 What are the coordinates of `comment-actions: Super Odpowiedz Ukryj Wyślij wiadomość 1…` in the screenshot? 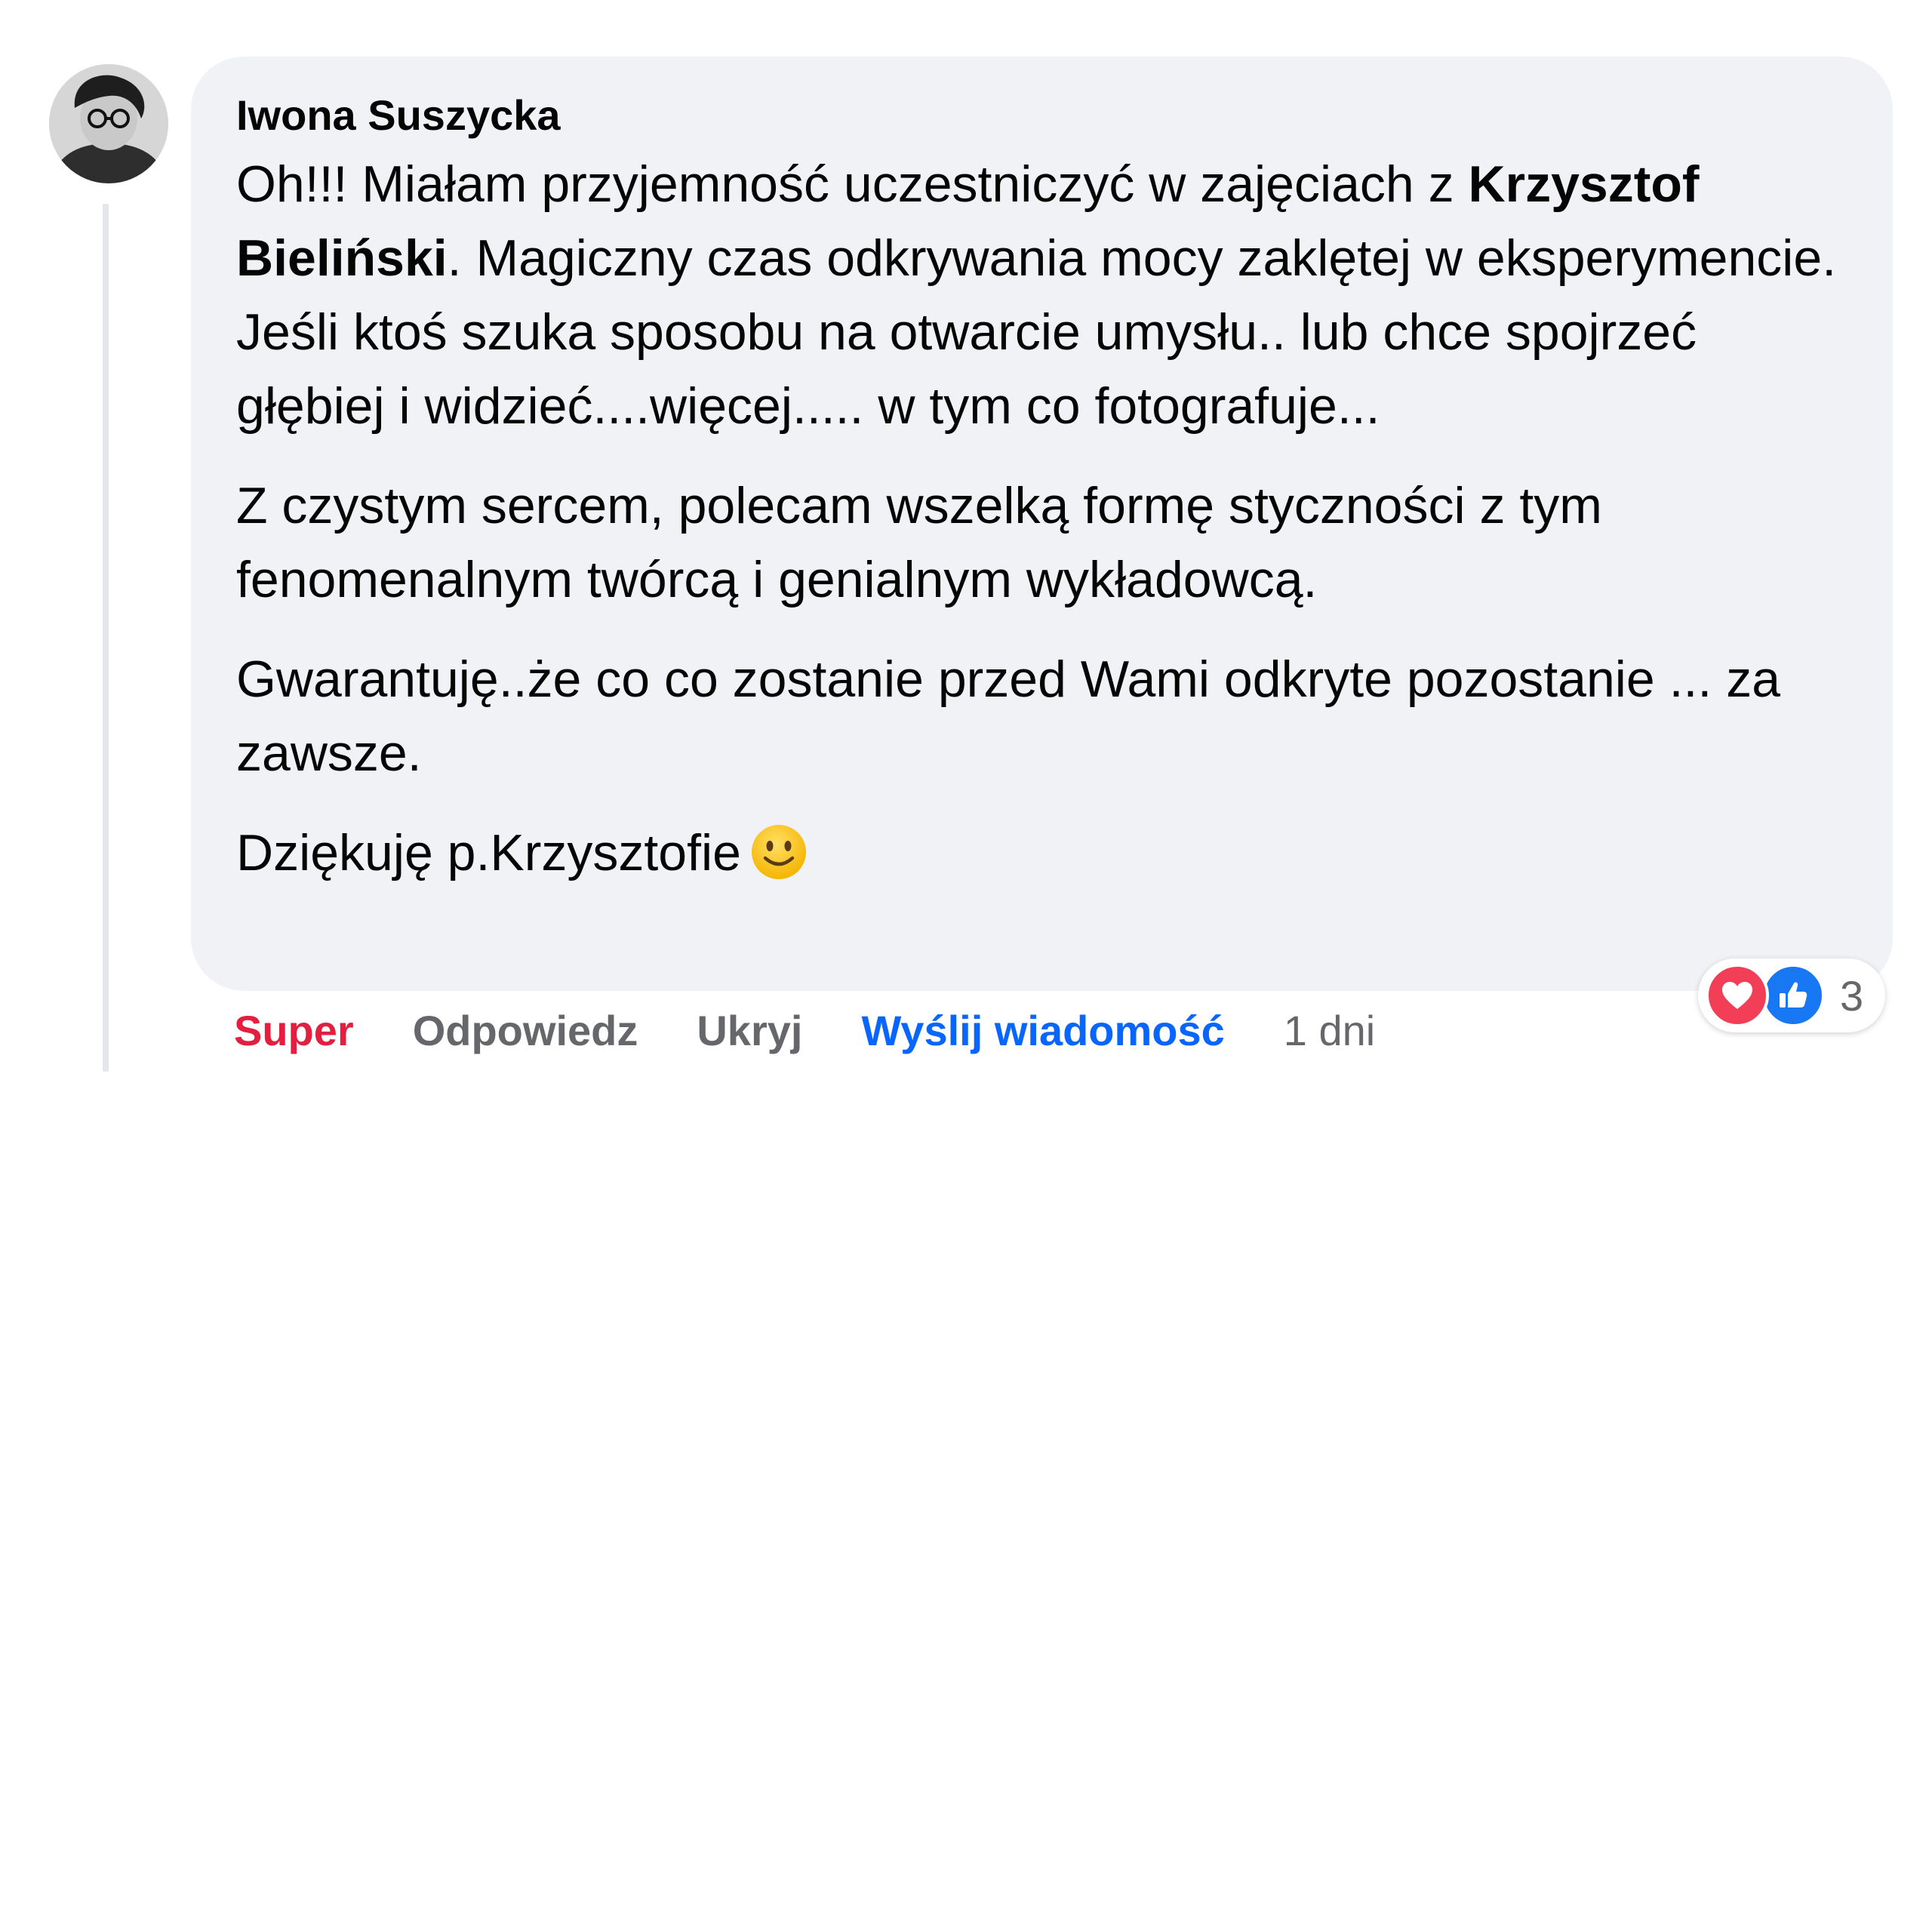 It's located at (834, 1030).